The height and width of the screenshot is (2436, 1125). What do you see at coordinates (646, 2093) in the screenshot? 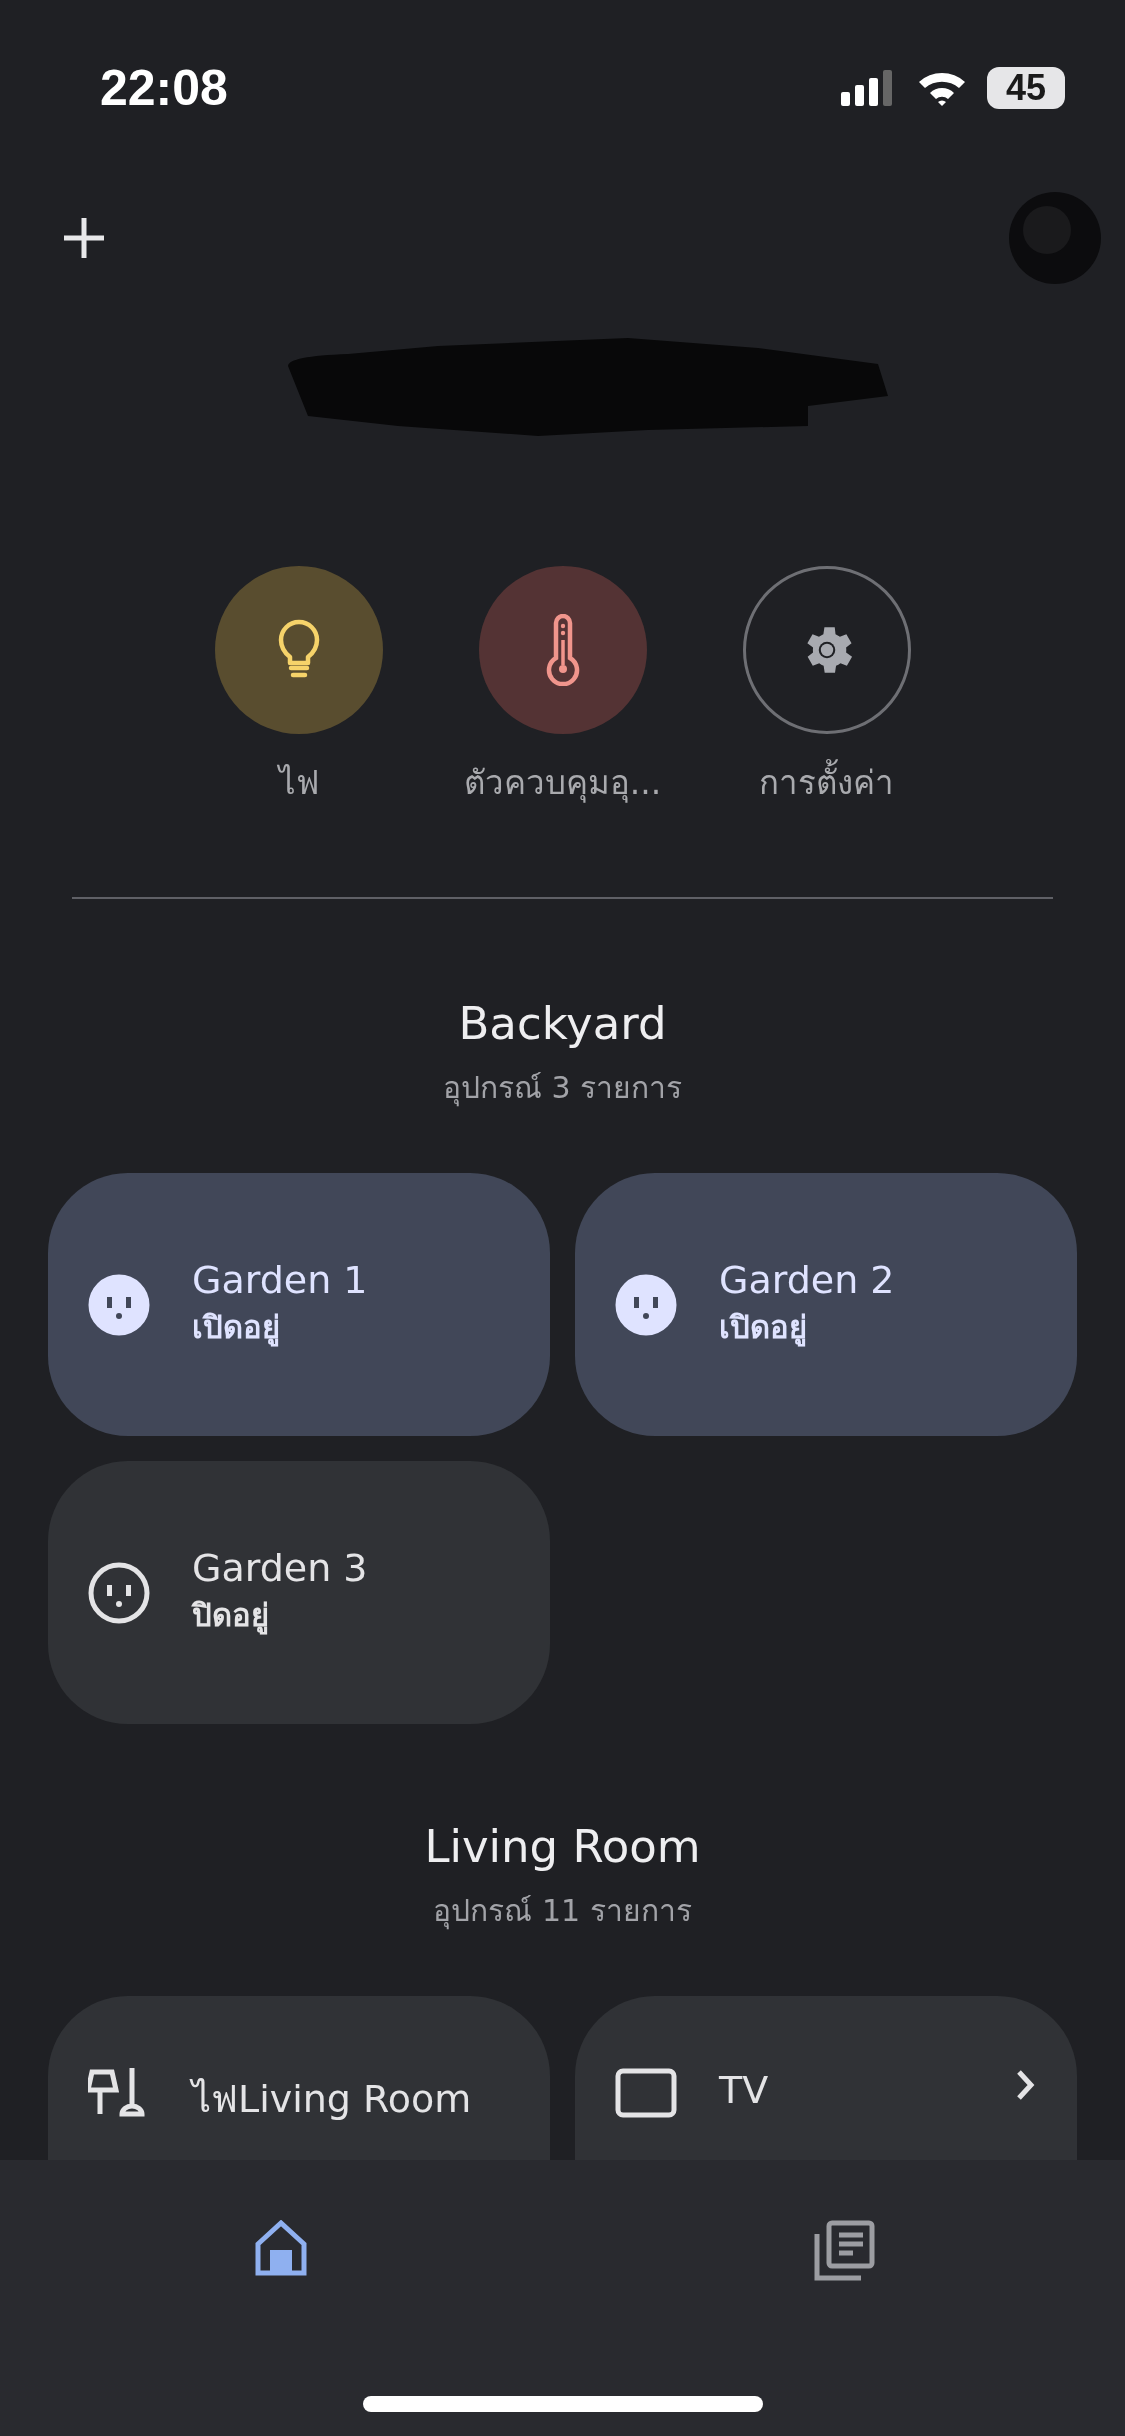
I see `tv-icon` at bounding box center [646, 2093].